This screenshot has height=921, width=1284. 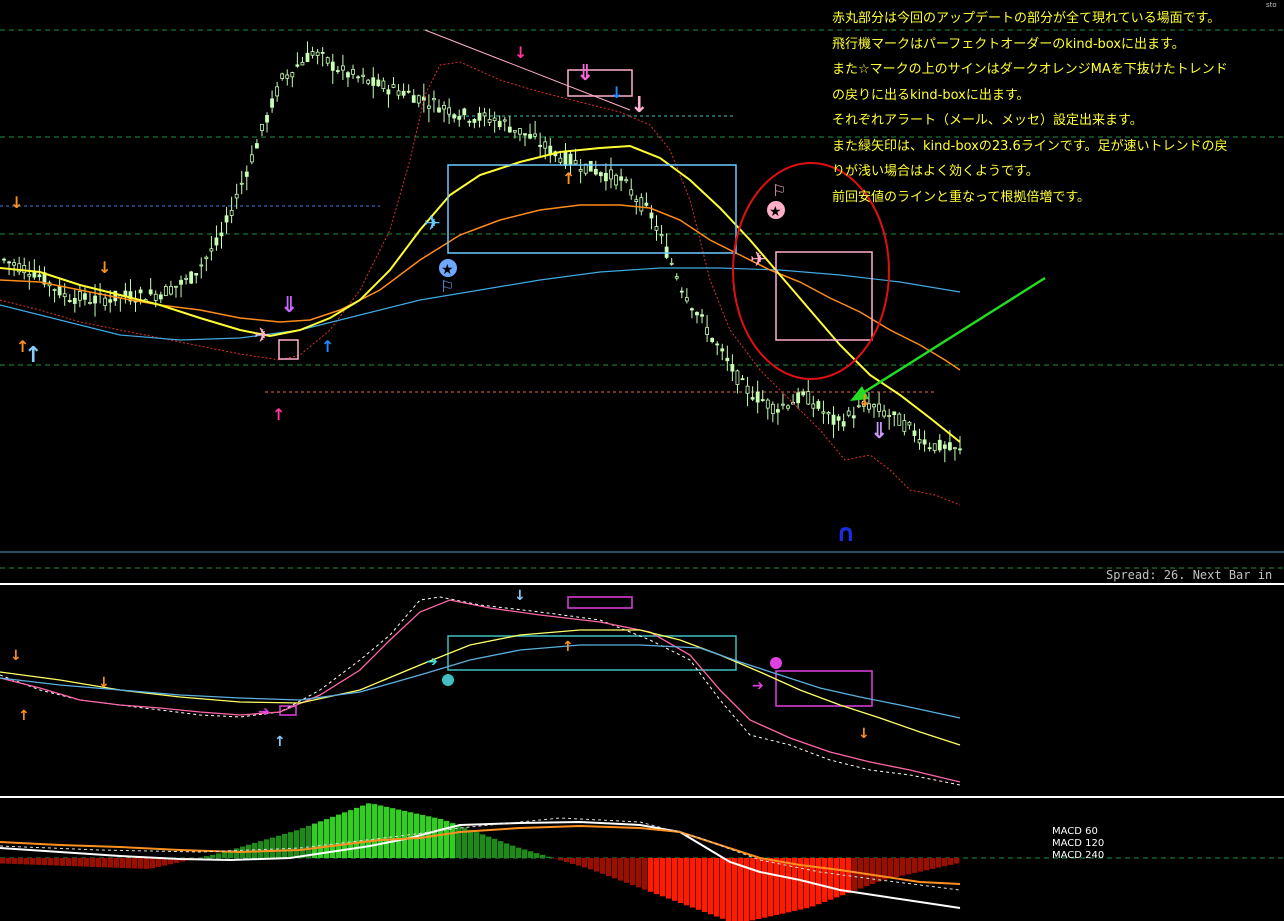 I want to click on macd-label: MACD 240, so click(x=1078, y=855).